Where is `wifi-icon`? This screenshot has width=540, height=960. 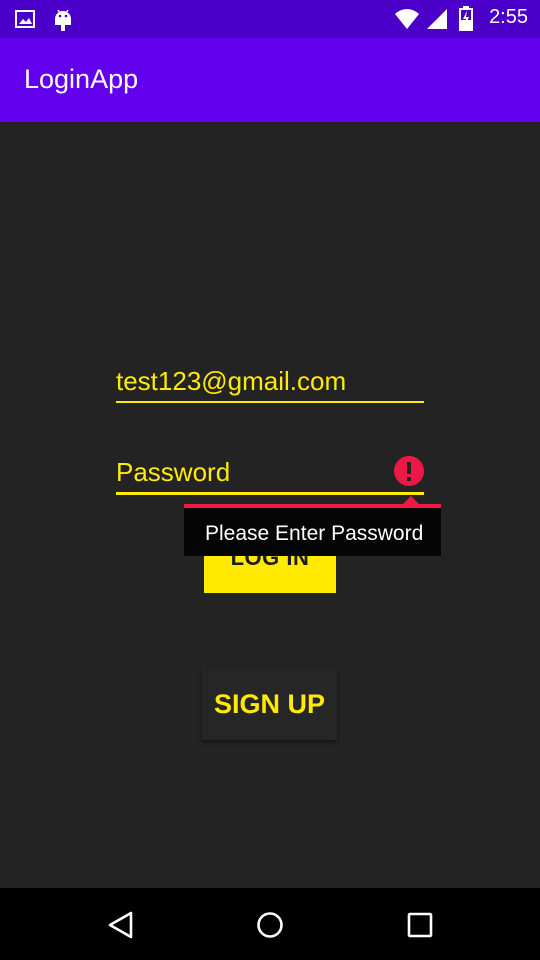
wifi-icon is located at coordinates (407, 21).